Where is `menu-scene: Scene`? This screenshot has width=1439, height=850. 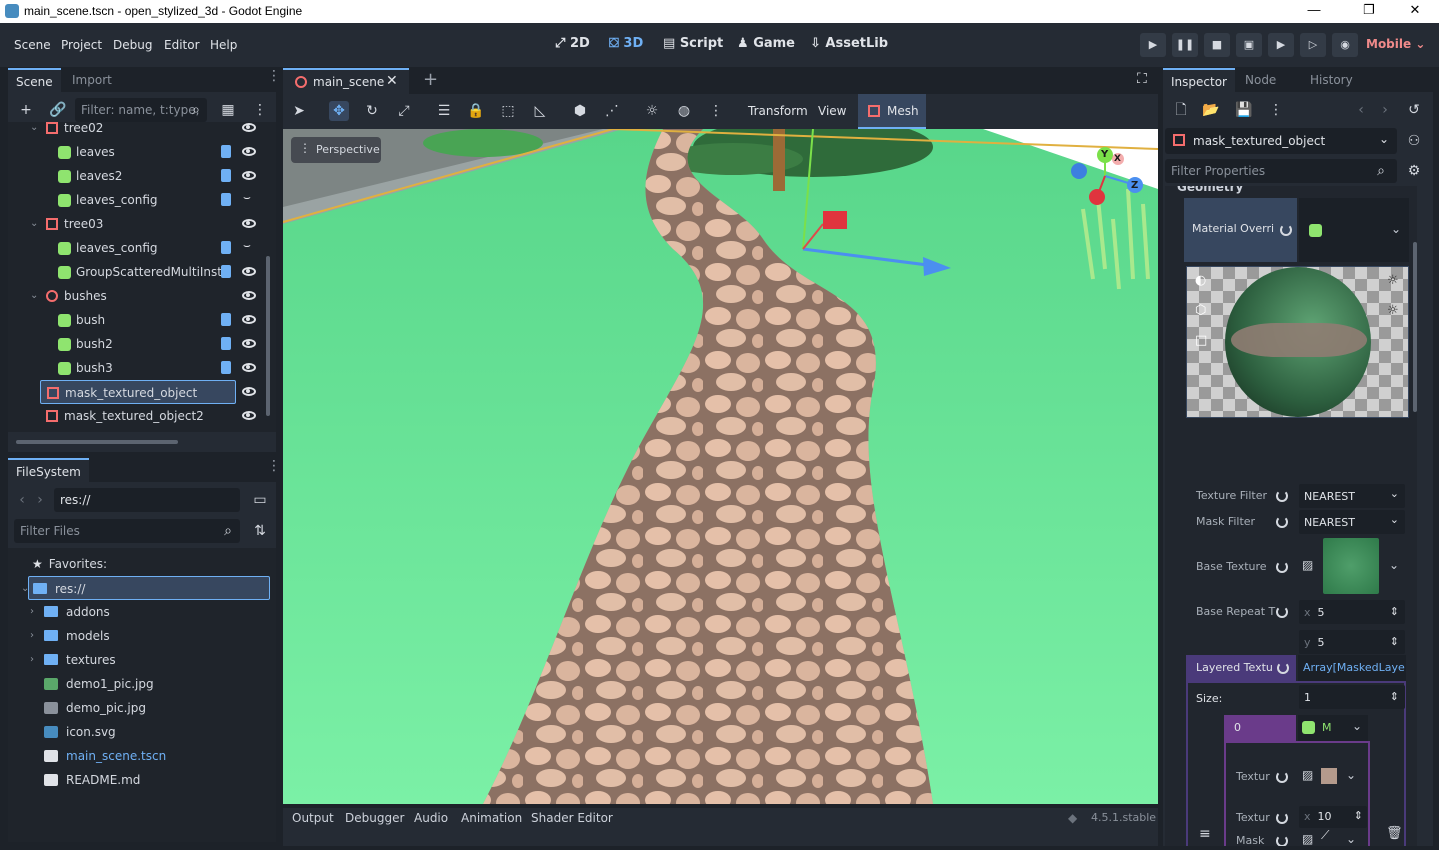 menu-scene: Scene is located at coordinates (32, 45).